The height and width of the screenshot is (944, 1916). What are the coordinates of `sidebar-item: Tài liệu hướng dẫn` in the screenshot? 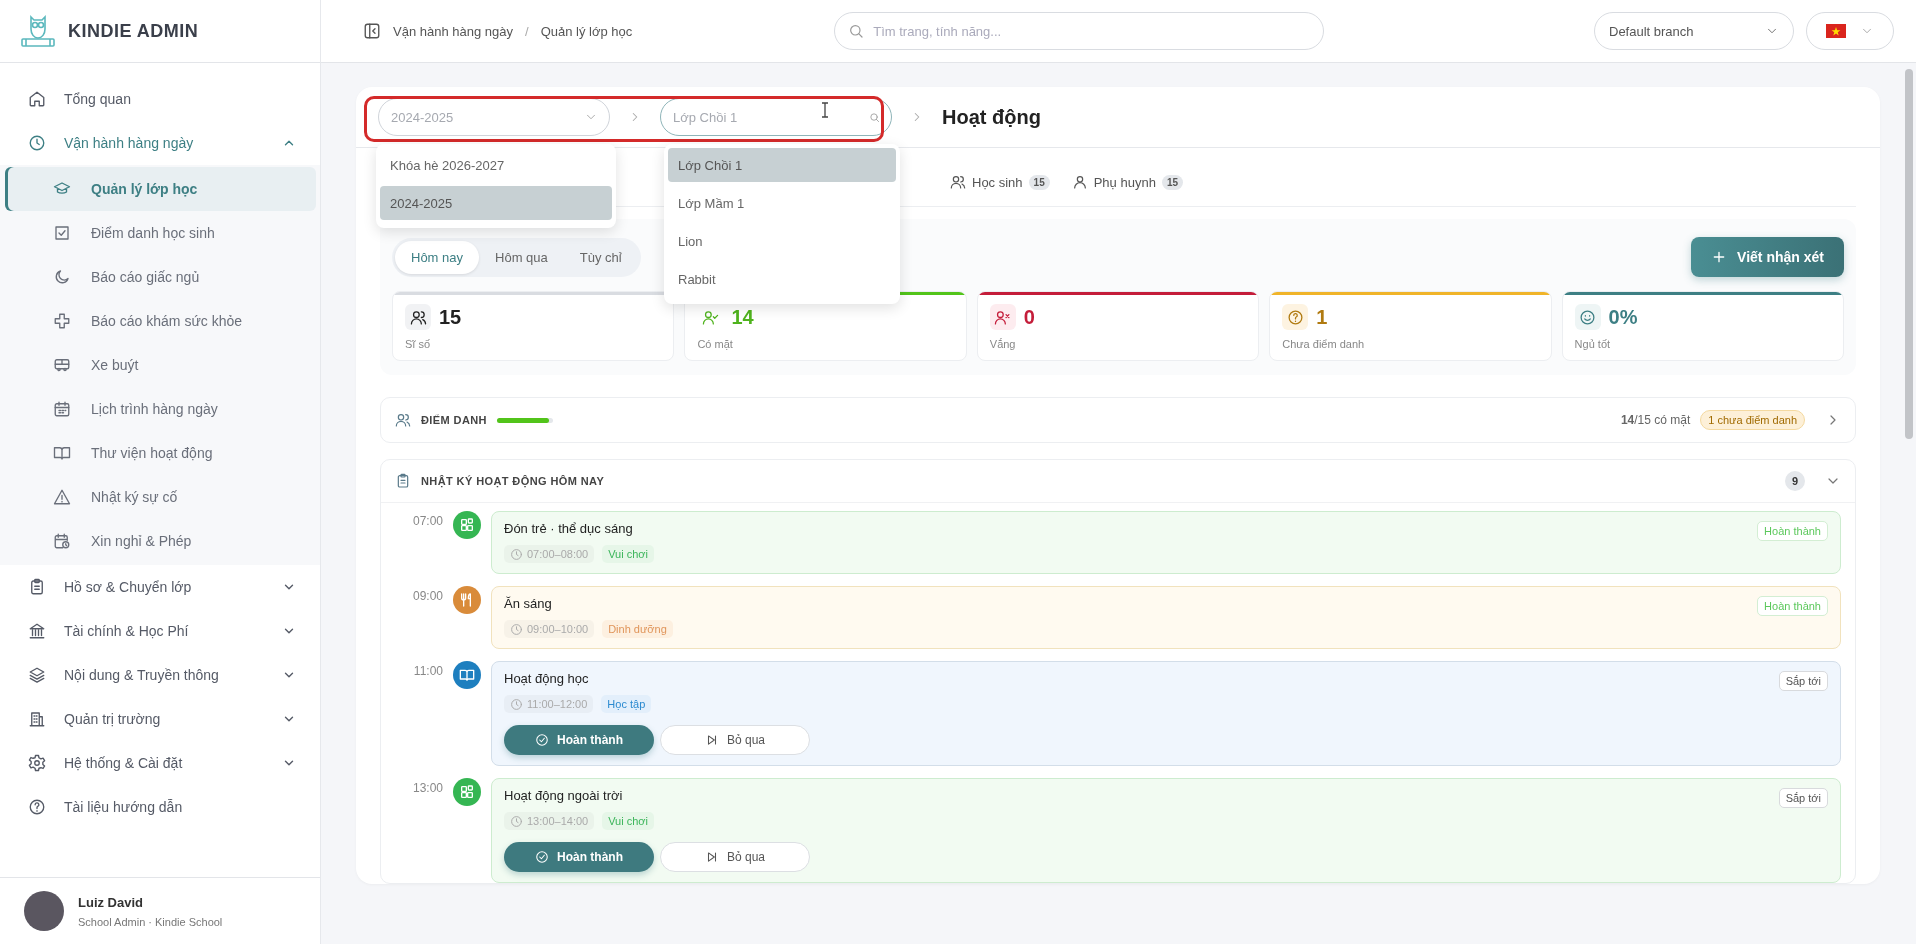 It's located at (160, 807).